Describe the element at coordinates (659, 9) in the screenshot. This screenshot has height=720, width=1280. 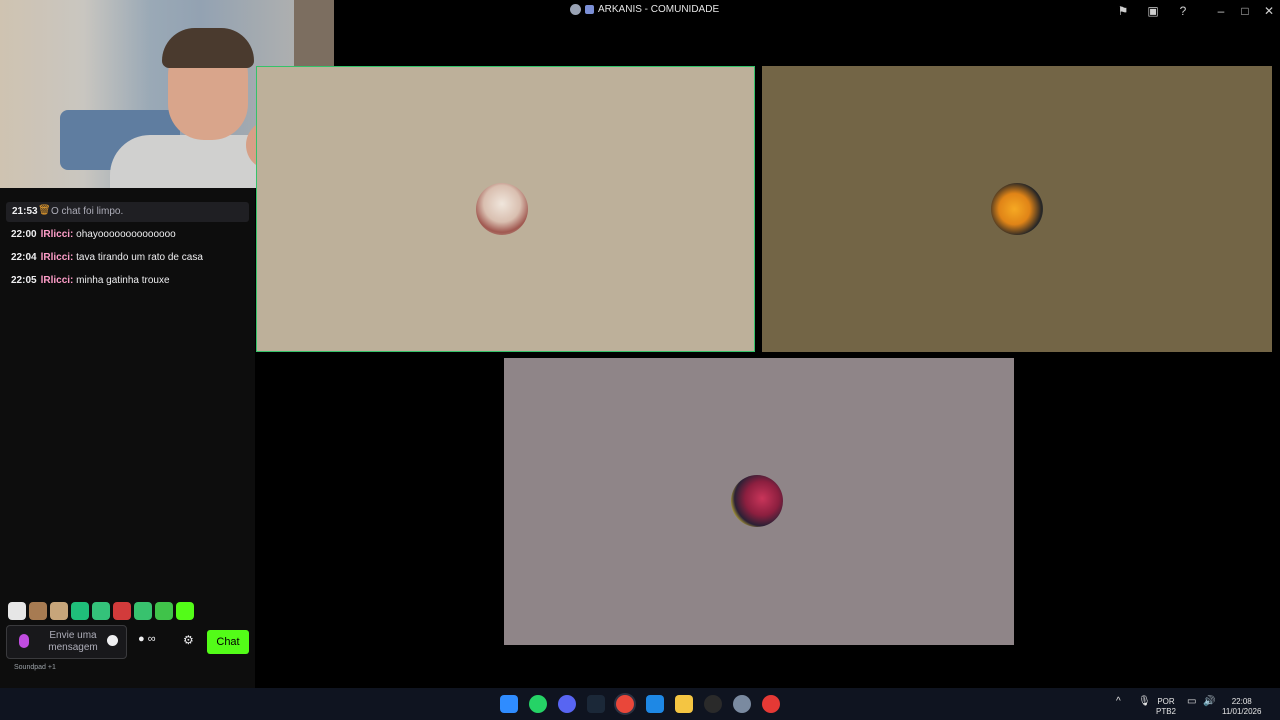
I see `window-title-text: ARKANIS - COMUNIDADE` at that location.